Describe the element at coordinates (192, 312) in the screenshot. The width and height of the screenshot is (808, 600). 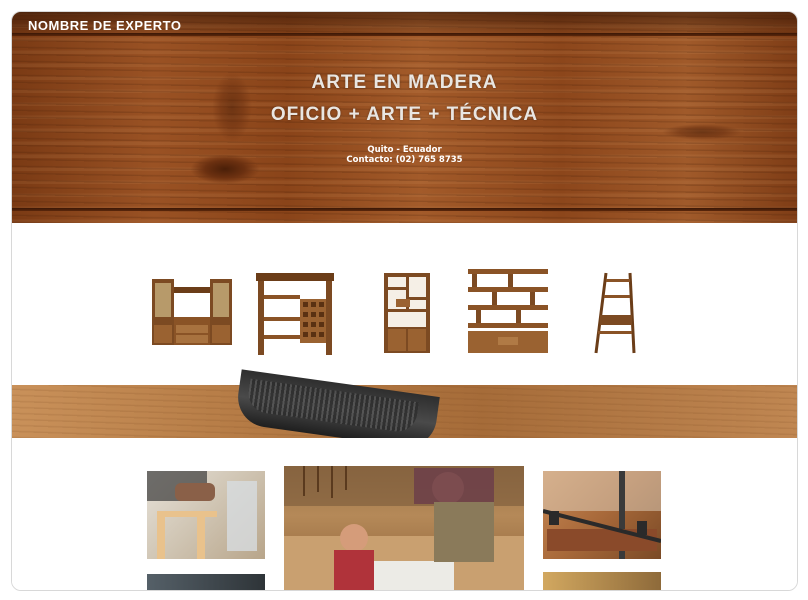
I see `wall-unit-icon` at that location.